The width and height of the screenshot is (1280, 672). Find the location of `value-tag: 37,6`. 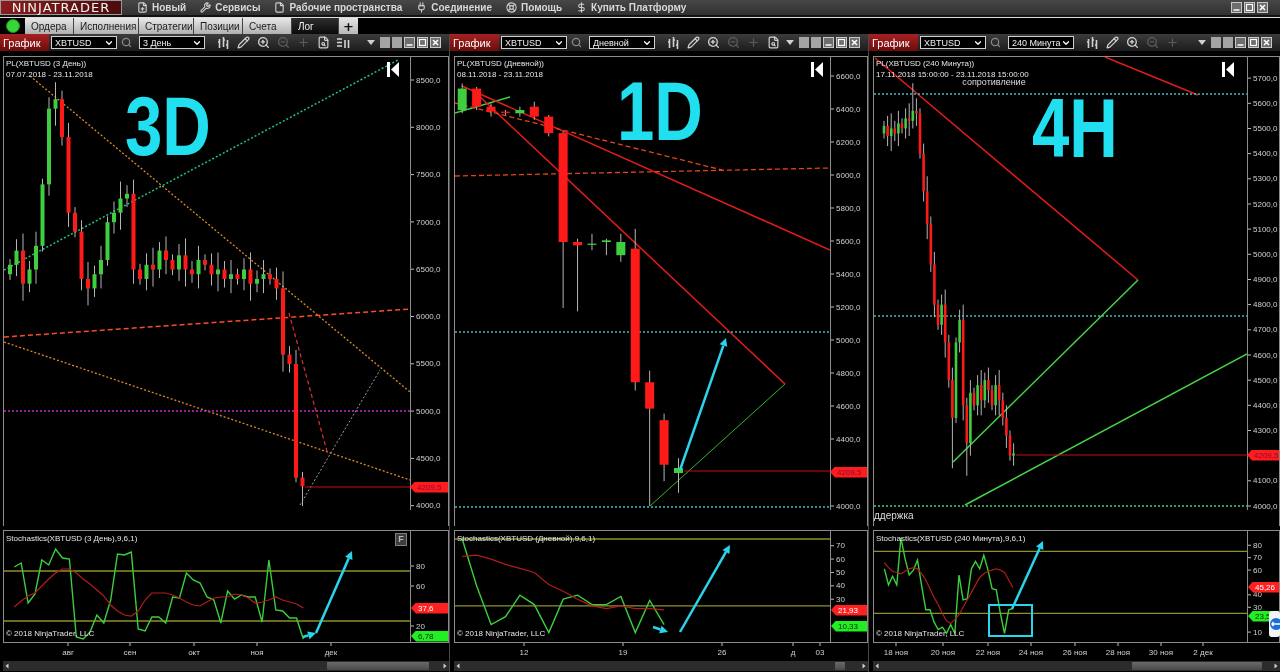

value-tag: 37,6 is located at coordinates (429, 608).